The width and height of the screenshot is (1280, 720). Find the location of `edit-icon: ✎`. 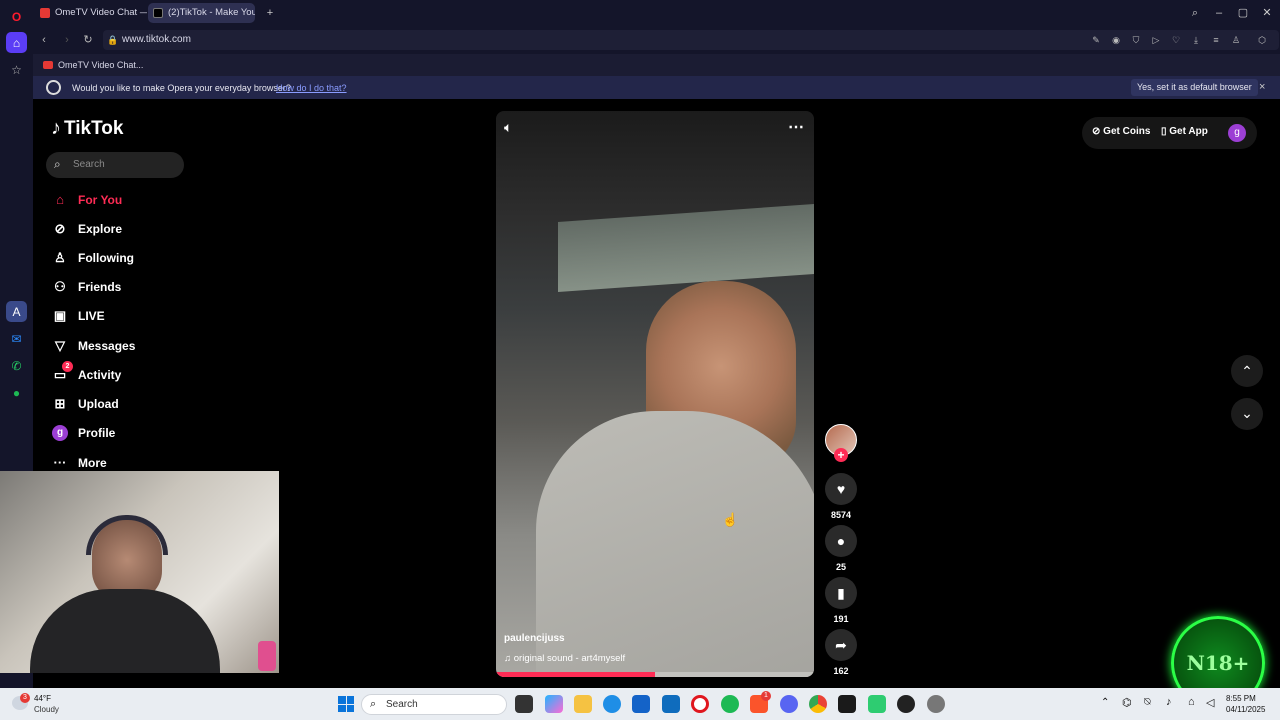

edit-icon: ✎ is located at coordinates (1096, 40).